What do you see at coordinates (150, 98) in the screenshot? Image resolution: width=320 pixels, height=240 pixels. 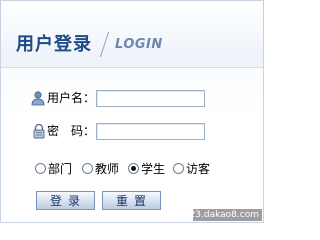 I see `username-input` at bounding box center [150, 98].